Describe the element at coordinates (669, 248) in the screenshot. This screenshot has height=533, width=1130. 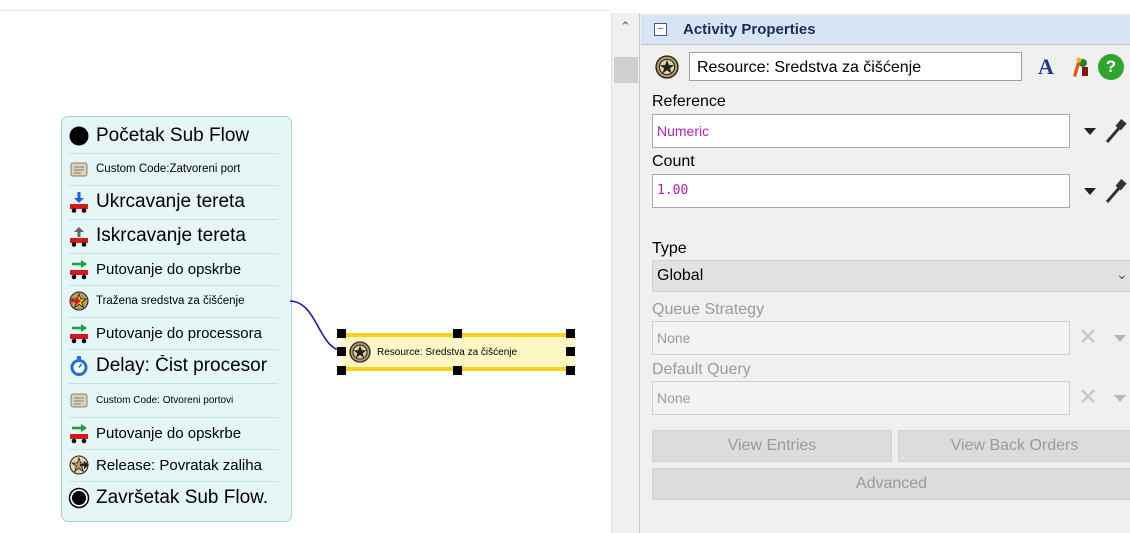
I see `type-label: Type` at that location.